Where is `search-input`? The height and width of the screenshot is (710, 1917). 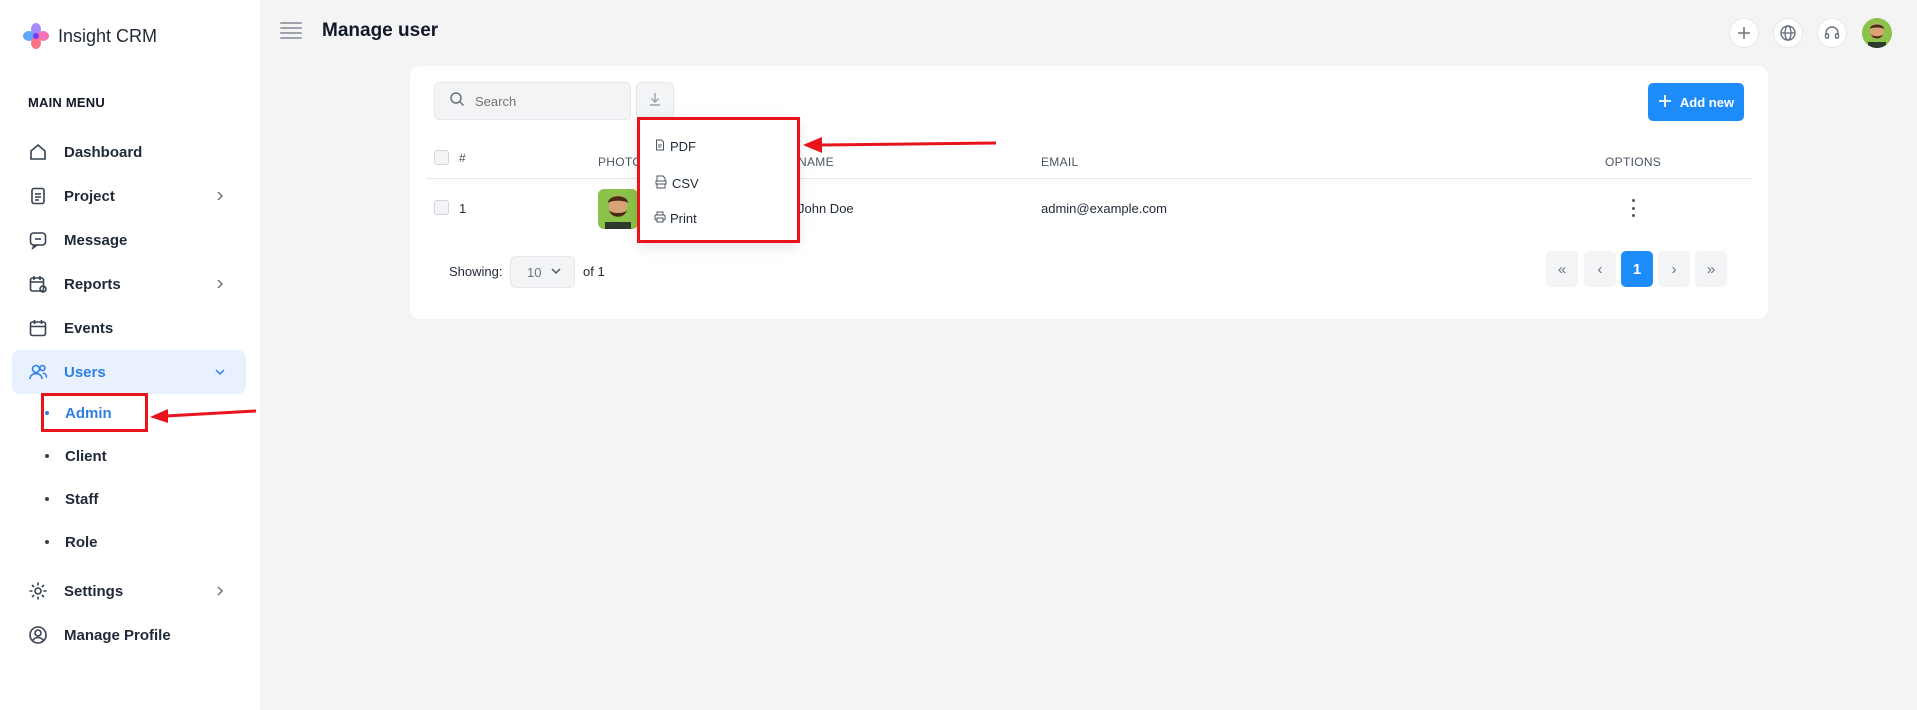 search-input is located at coordinates (545, 101).